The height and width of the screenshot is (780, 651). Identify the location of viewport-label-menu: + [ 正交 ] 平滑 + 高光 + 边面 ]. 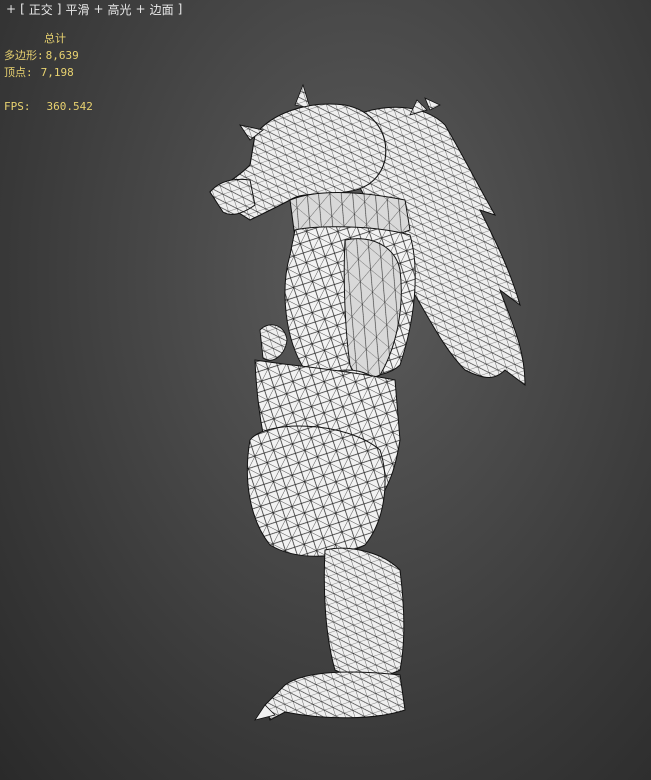
(94, 9).